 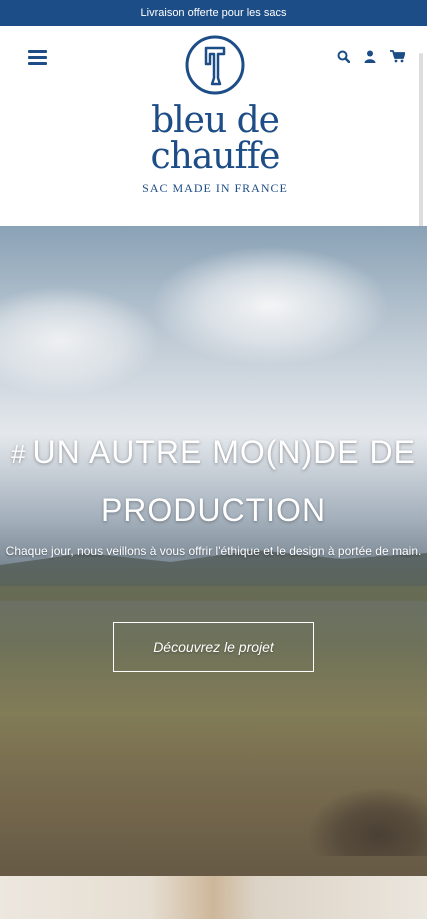 I want to click on announcement-bar: Livraison offerte pour les sacs, so click(x=213, y=13).